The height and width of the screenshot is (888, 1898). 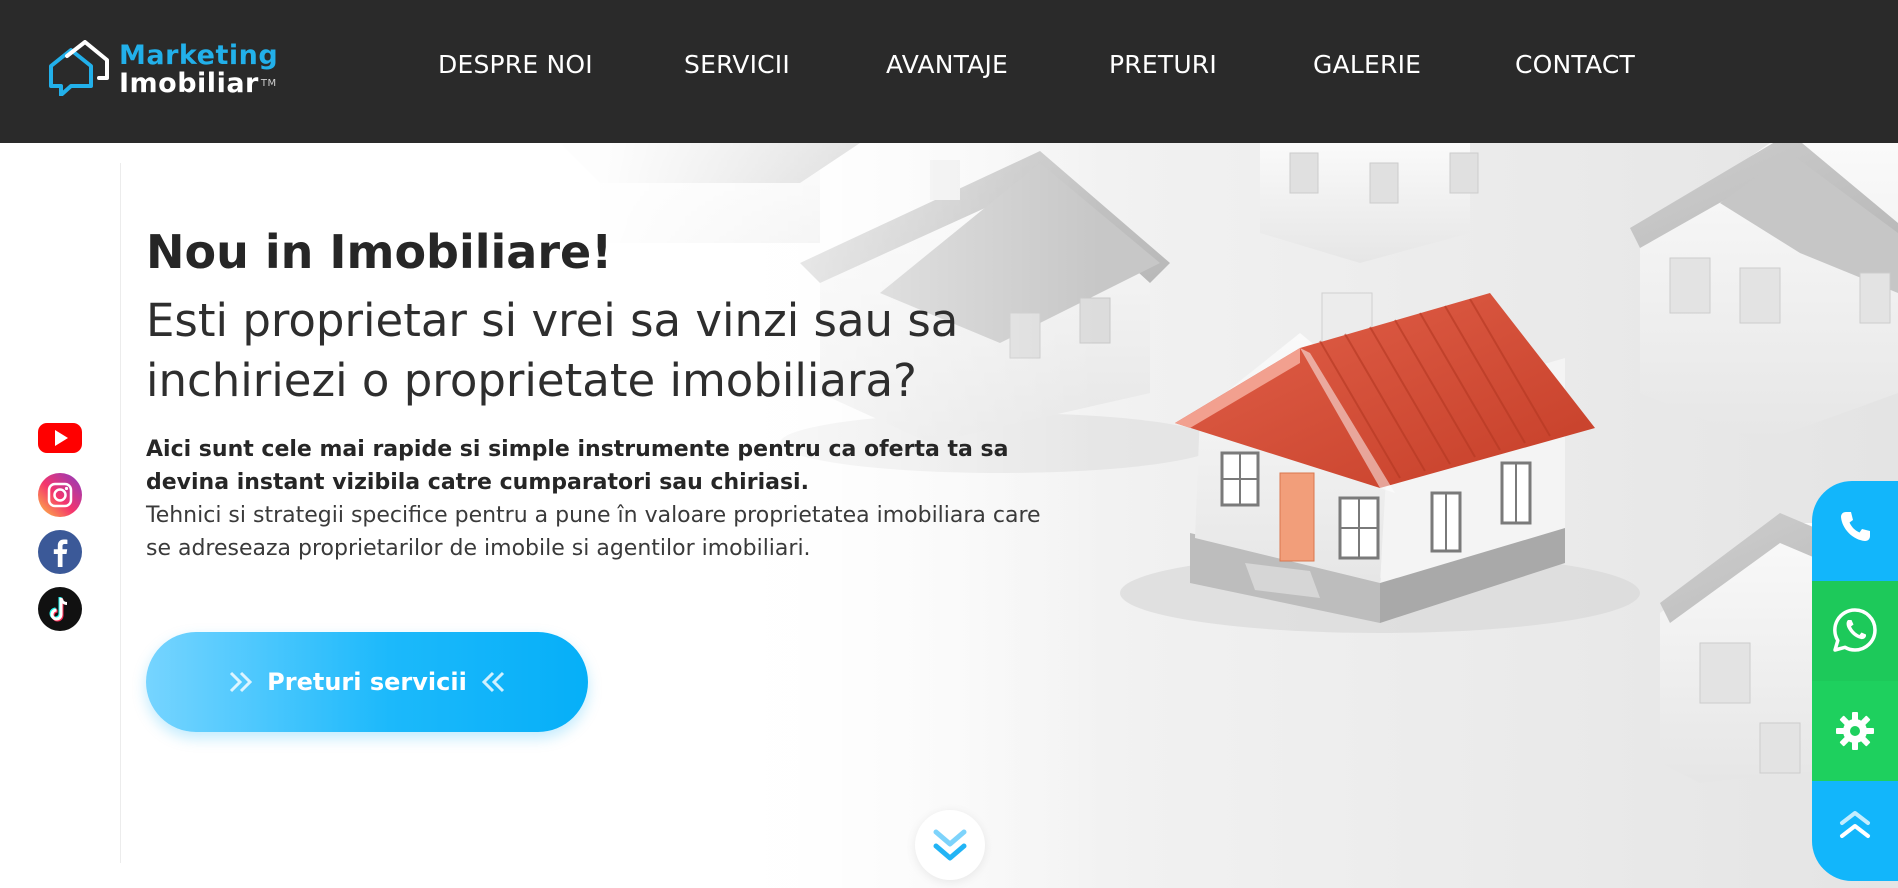 I want to click on facebook-icon, so click(x=60, y=552).